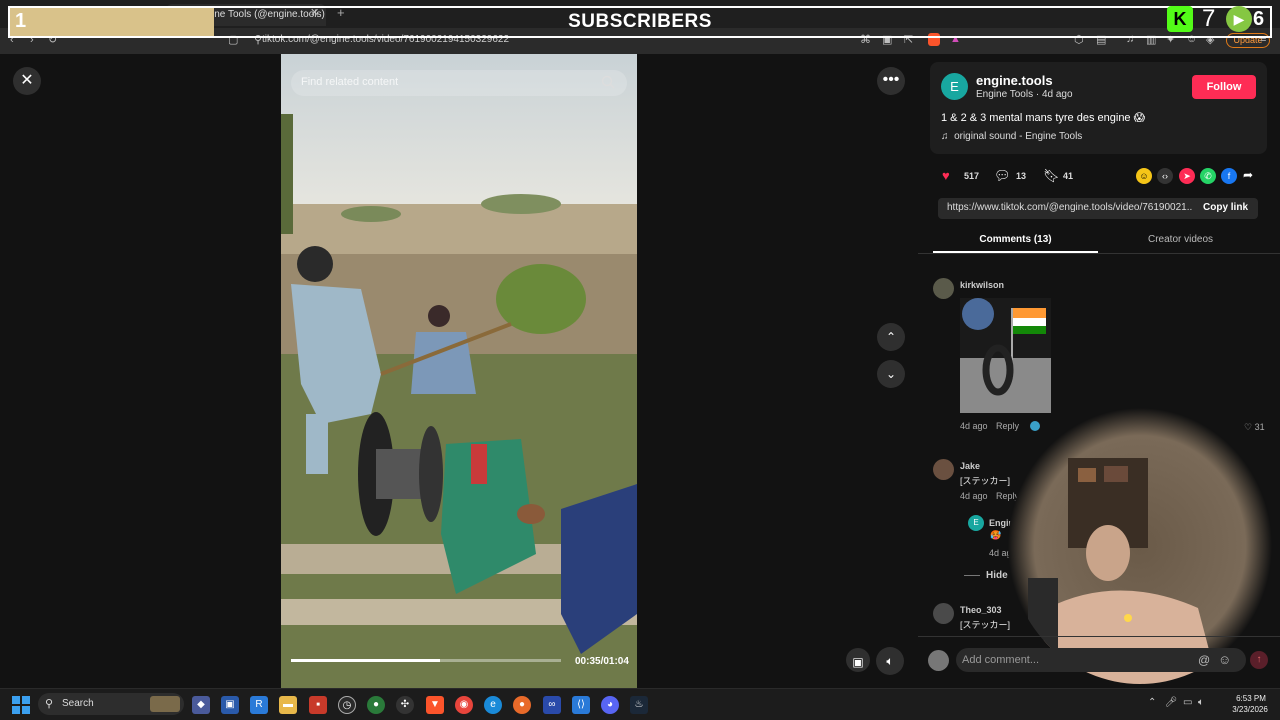 This screenshot has height=720, width=1280. What do you see at coordinates (581, 705) in the screenshot?
I see `vscode-icon: ⟨⟩` at bounding box center [581, 705].